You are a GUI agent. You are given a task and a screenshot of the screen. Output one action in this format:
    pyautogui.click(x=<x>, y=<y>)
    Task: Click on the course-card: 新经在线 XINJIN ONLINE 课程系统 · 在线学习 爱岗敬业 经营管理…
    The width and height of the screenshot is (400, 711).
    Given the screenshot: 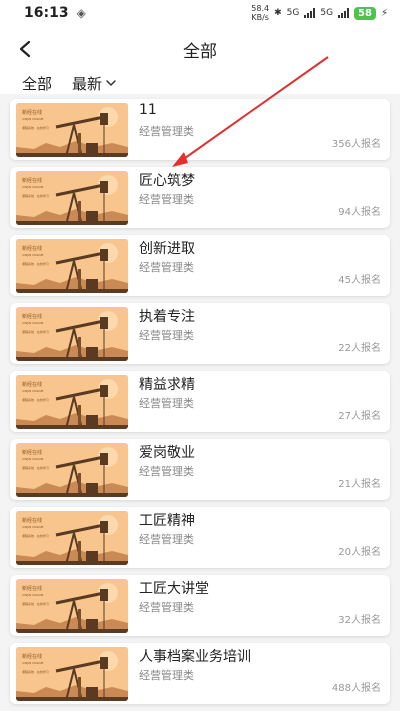 What is the action you would take?
    pyautogui.click(x=200, y=469)
    